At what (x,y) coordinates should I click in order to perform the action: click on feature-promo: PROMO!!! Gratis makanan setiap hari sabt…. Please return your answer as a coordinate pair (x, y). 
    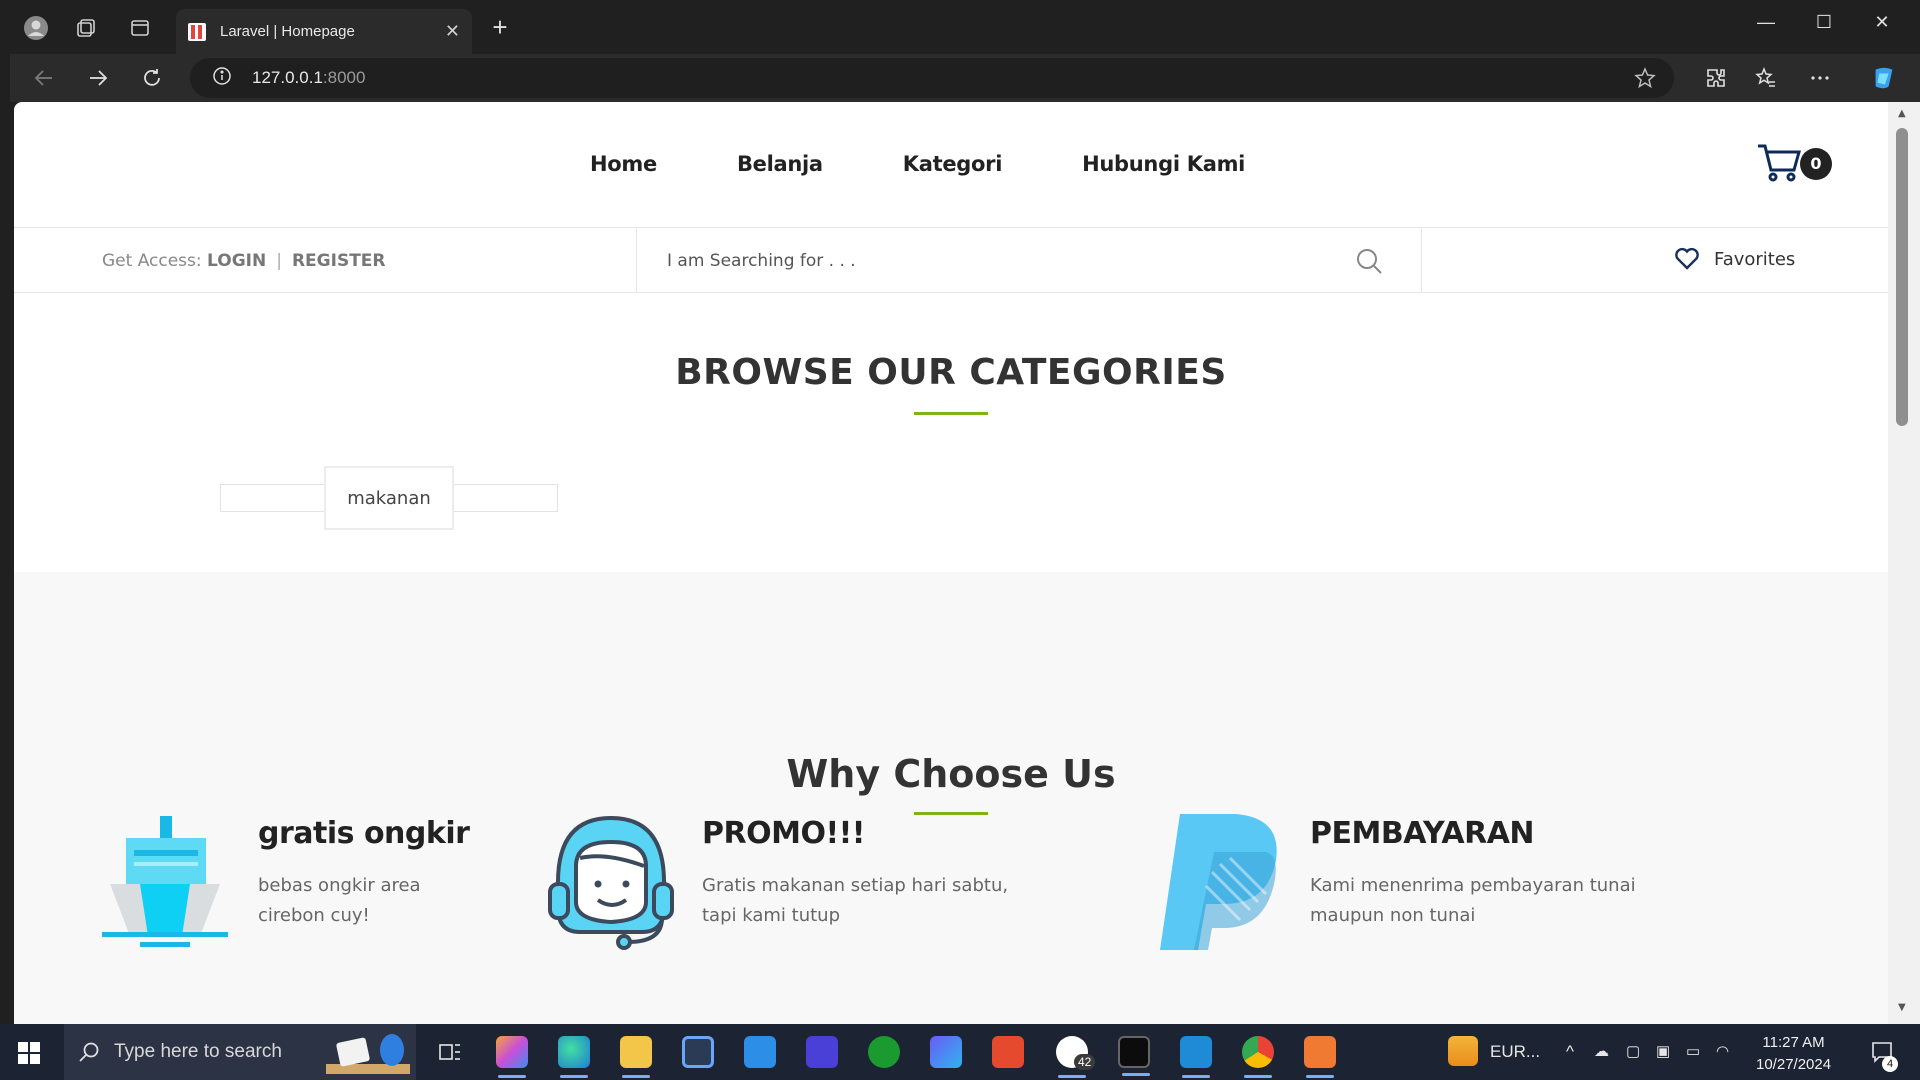
    Looking at the image, I should click on (855, 873).